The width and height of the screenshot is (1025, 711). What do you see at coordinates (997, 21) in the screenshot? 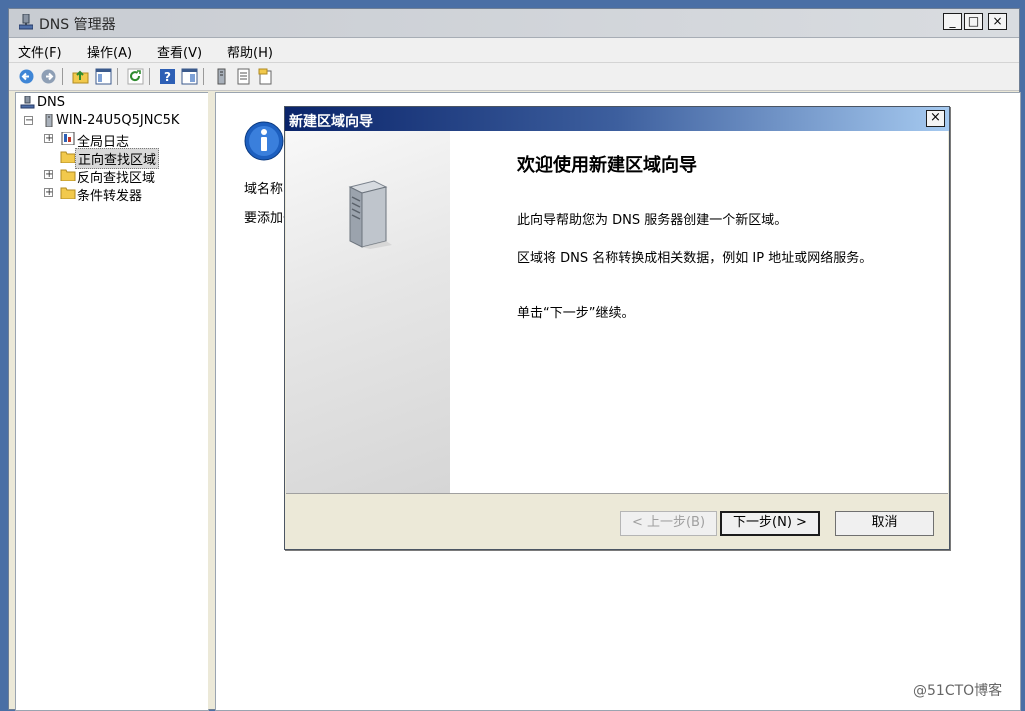
I see `close-button: ×` at bounding box center [997, 21].